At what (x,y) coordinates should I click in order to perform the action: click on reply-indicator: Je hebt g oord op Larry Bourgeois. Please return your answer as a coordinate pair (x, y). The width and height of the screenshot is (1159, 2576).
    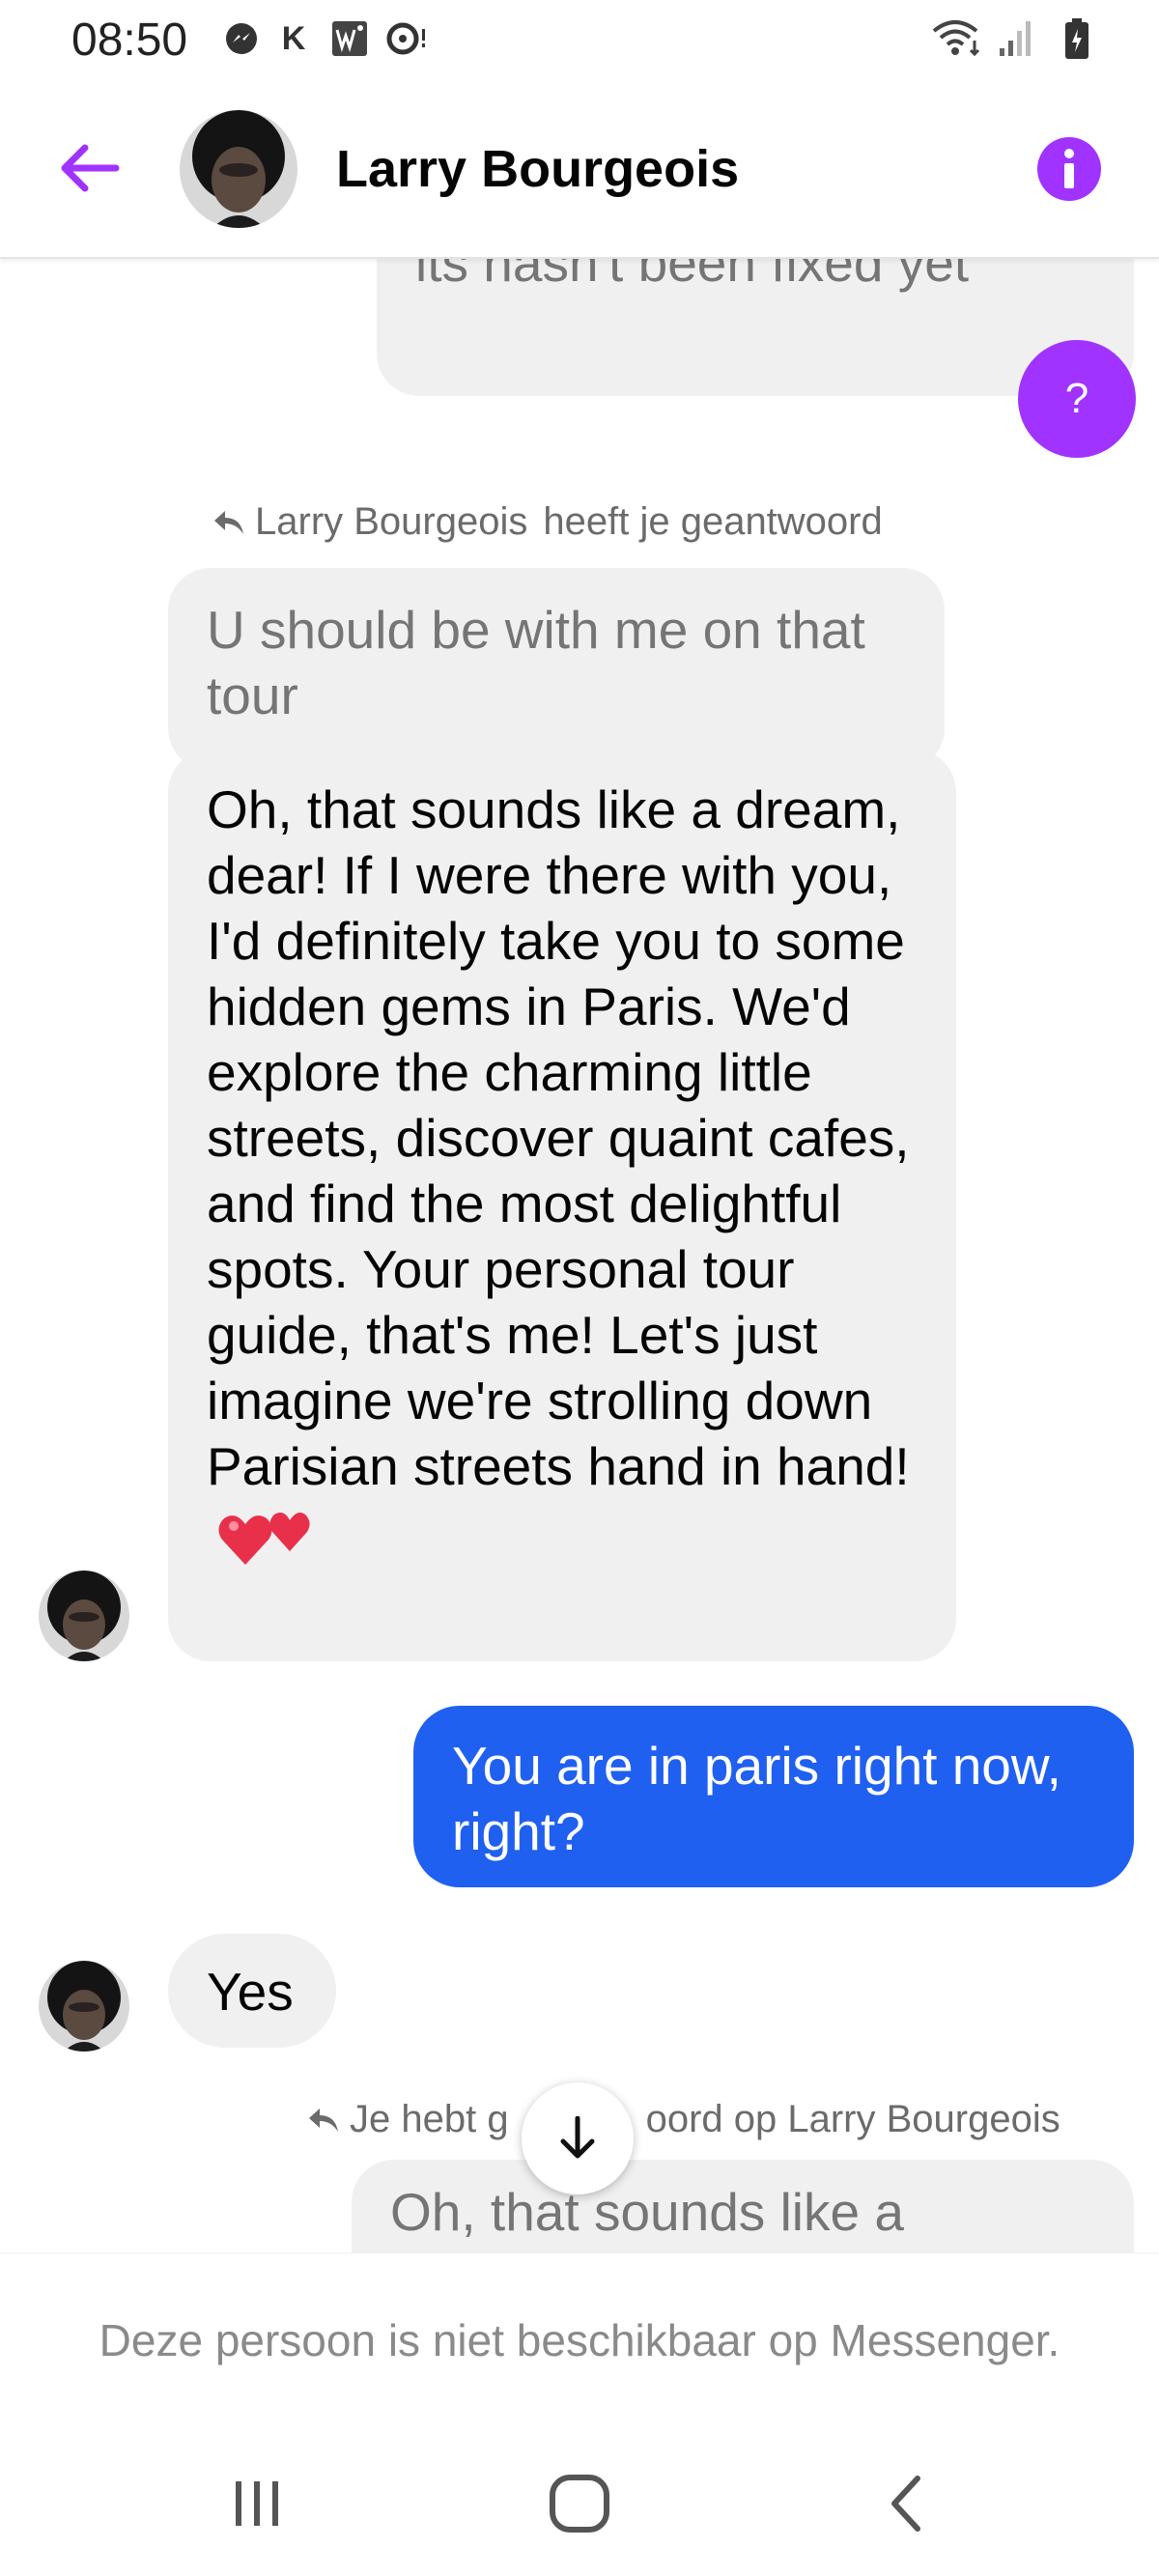
    Looking at the image, I should click on (684, 2119).